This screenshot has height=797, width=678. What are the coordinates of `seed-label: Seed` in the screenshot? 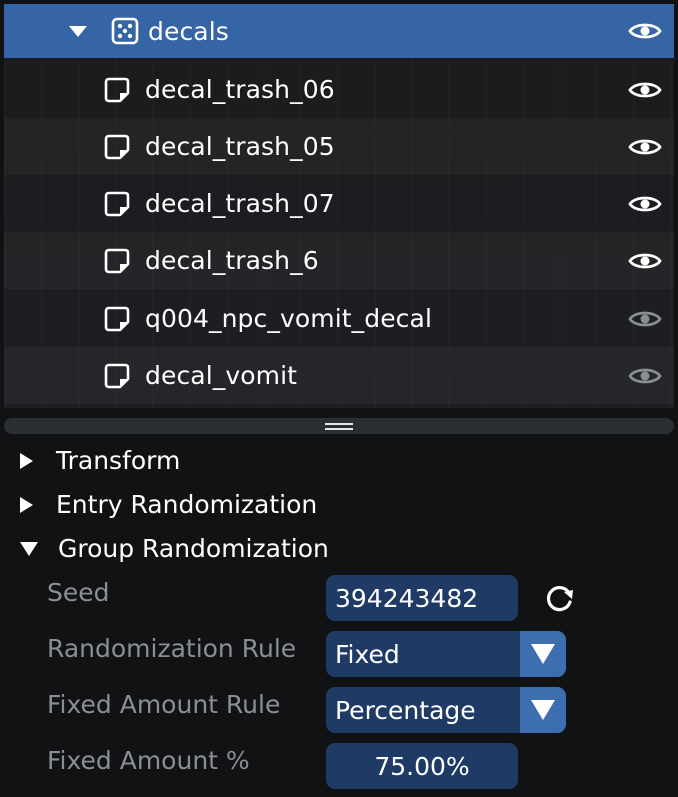 It's located at (78, 592).